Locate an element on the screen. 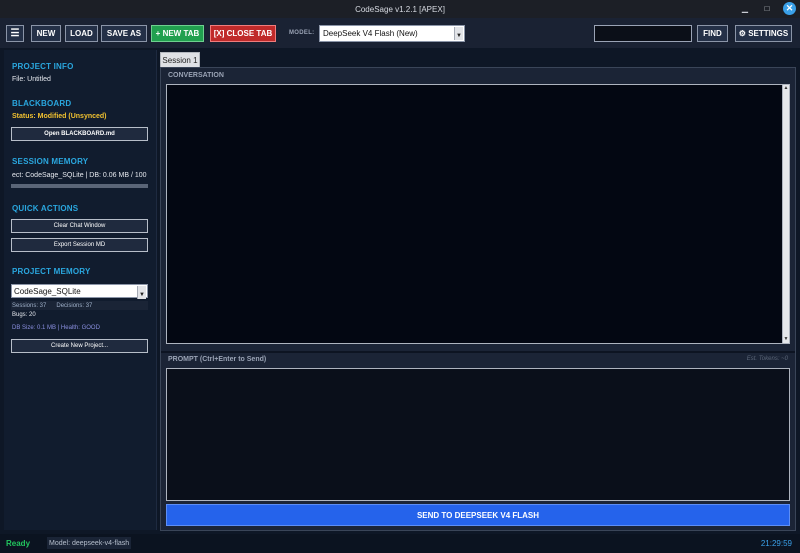 The image size is (800, 553). project-select-value: CodeSage_SQLite is located at coordinates (47, 291).